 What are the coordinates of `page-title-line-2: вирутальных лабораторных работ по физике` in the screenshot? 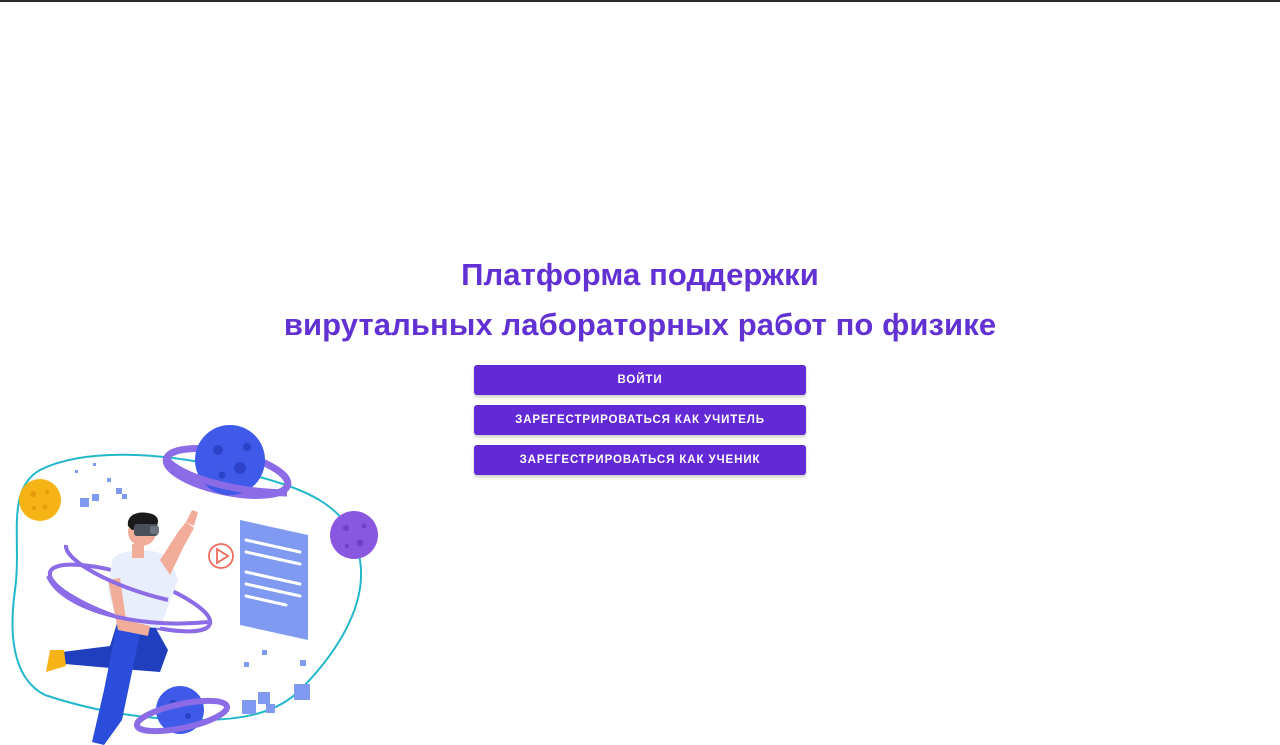 It's located at (640, 324).